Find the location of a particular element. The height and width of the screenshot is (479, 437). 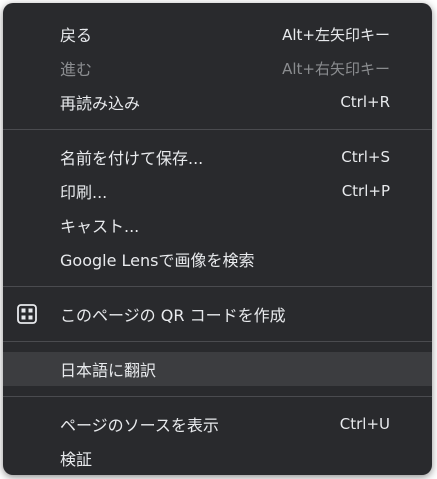

menu-item-label: 再読み込み is located at coordinates (100, 103).